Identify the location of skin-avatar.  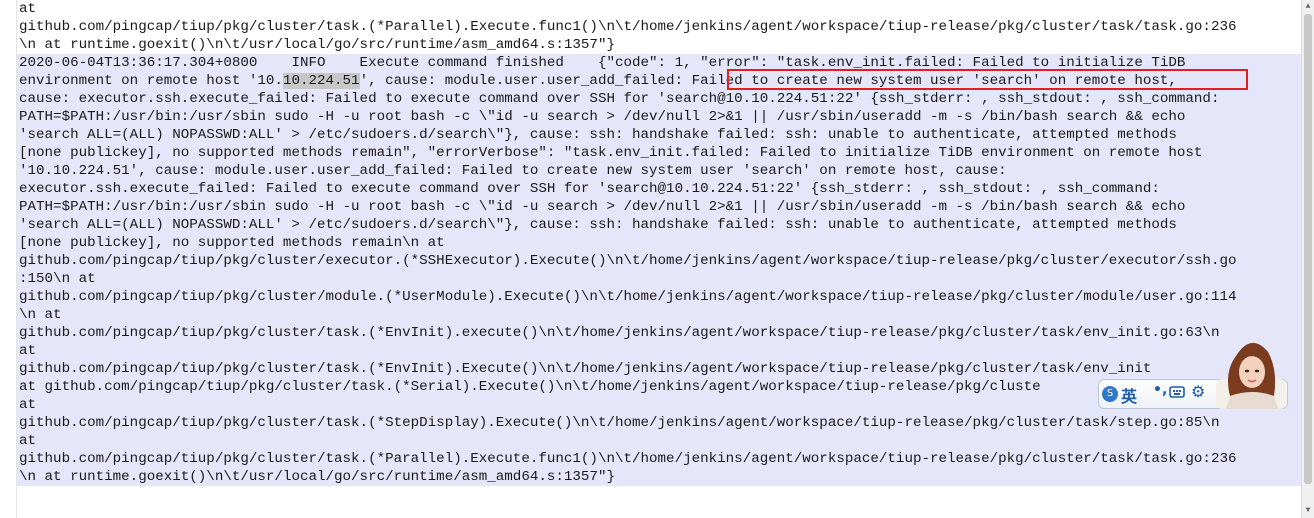
(1251, 374).